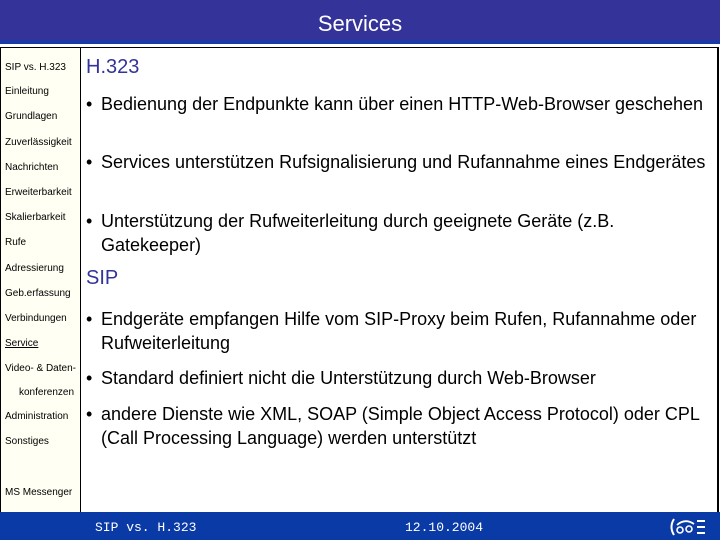 This screenshot has width=720, height=540. Describe the element at coordinates (102, 278) in the screenshot. I see `section-heading-sip: SIP` at that location.